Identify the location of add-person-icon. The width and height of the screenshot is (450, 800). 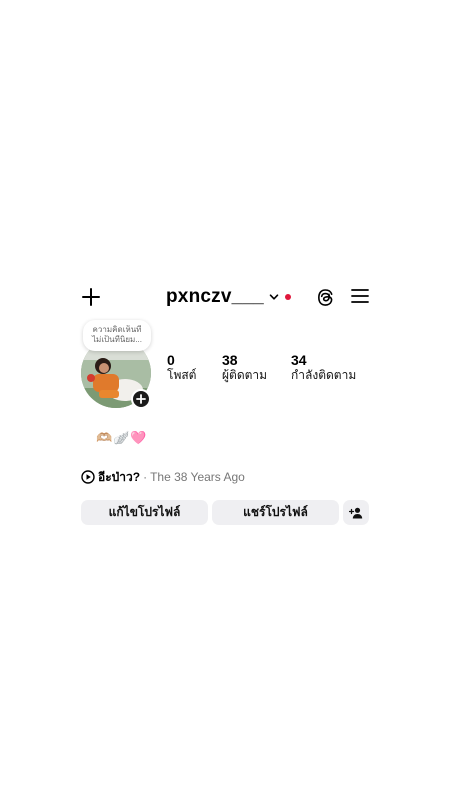
(356, 512).